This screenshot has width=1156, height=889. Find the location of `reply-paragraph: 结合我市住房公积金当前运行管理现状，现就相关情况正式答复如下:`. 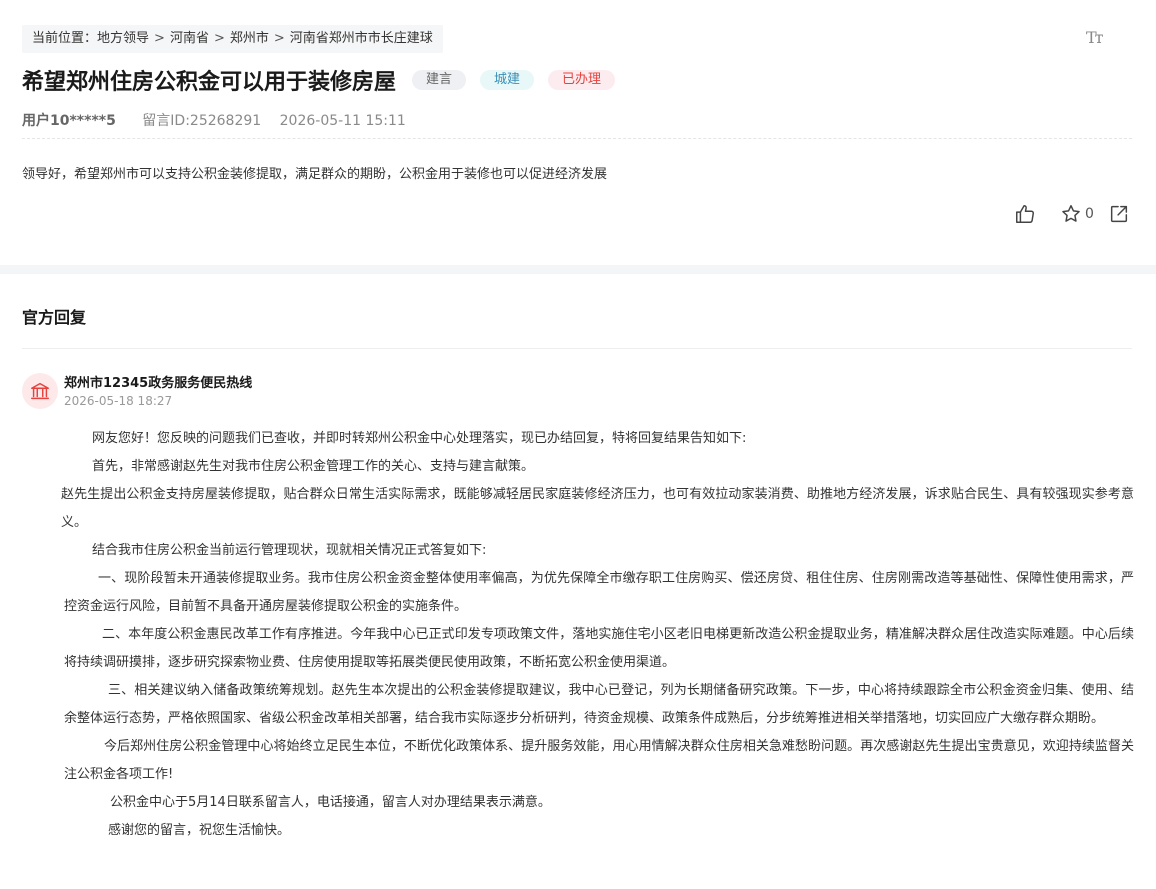

reply-paragraph: 结合我市住房公积金当前运行管理现状，现就相关情况正式答复如下: is located at coordinates (289, 550).